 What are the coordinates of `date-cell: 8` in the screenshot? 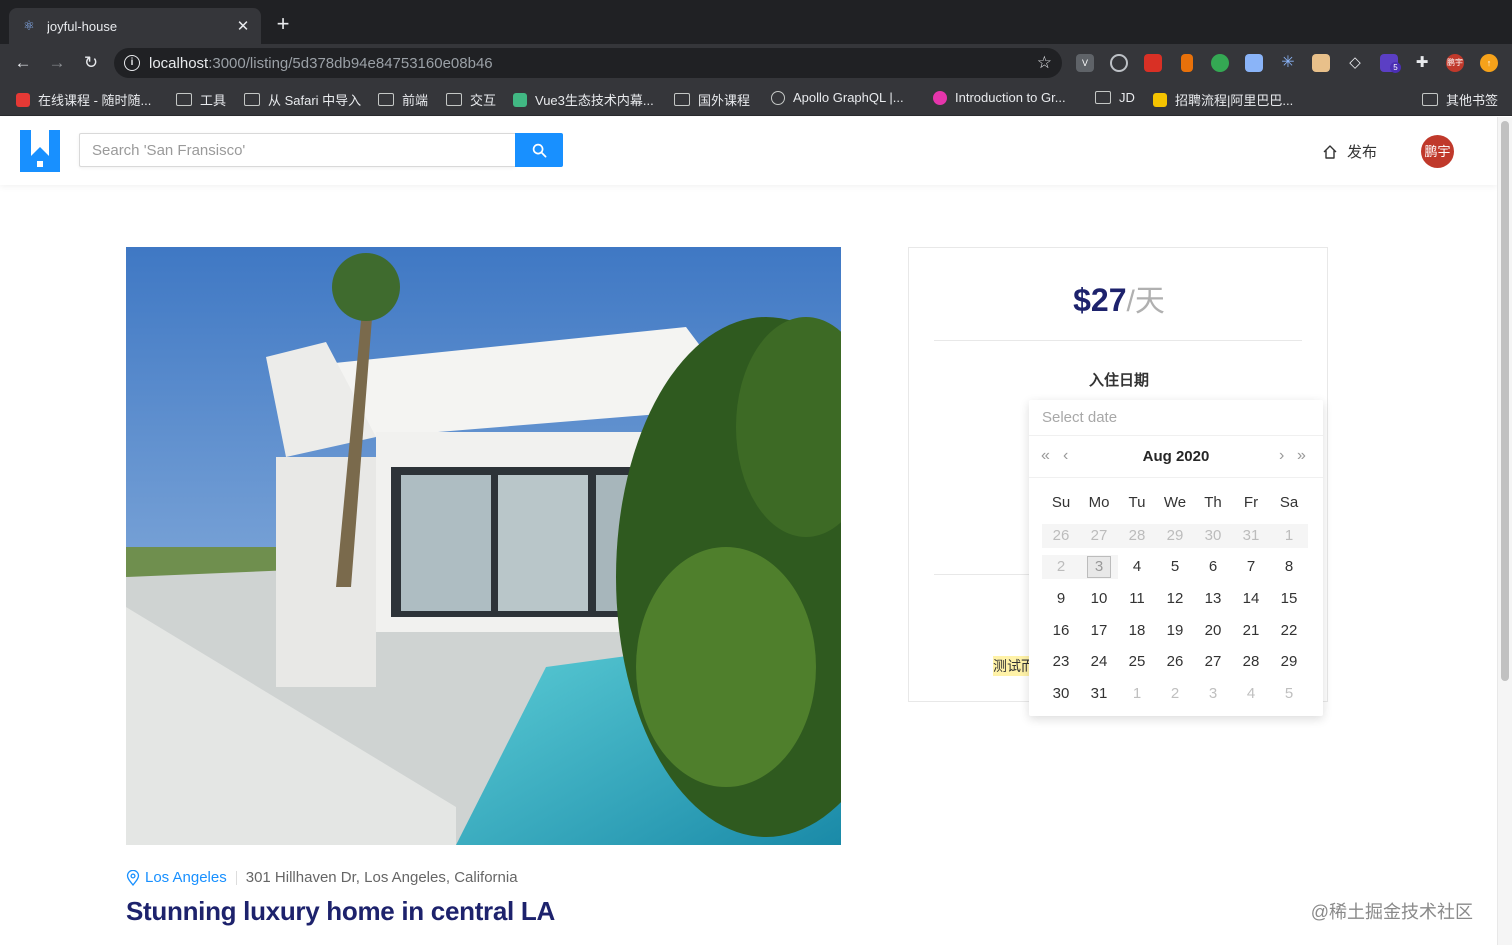 It's located at (1289, 567).